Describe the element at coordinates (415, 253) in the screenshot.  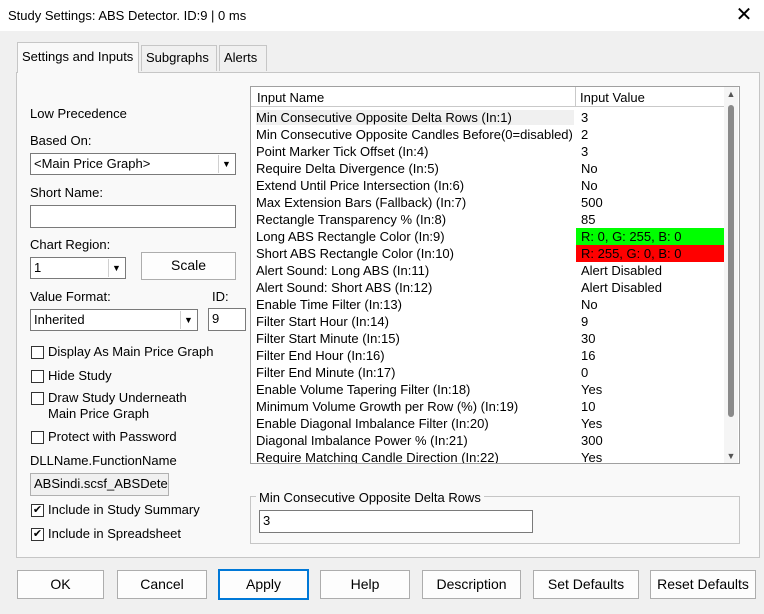
I see `input-name-cell: Short ABS Rectangle Color (In:10)` at that location.